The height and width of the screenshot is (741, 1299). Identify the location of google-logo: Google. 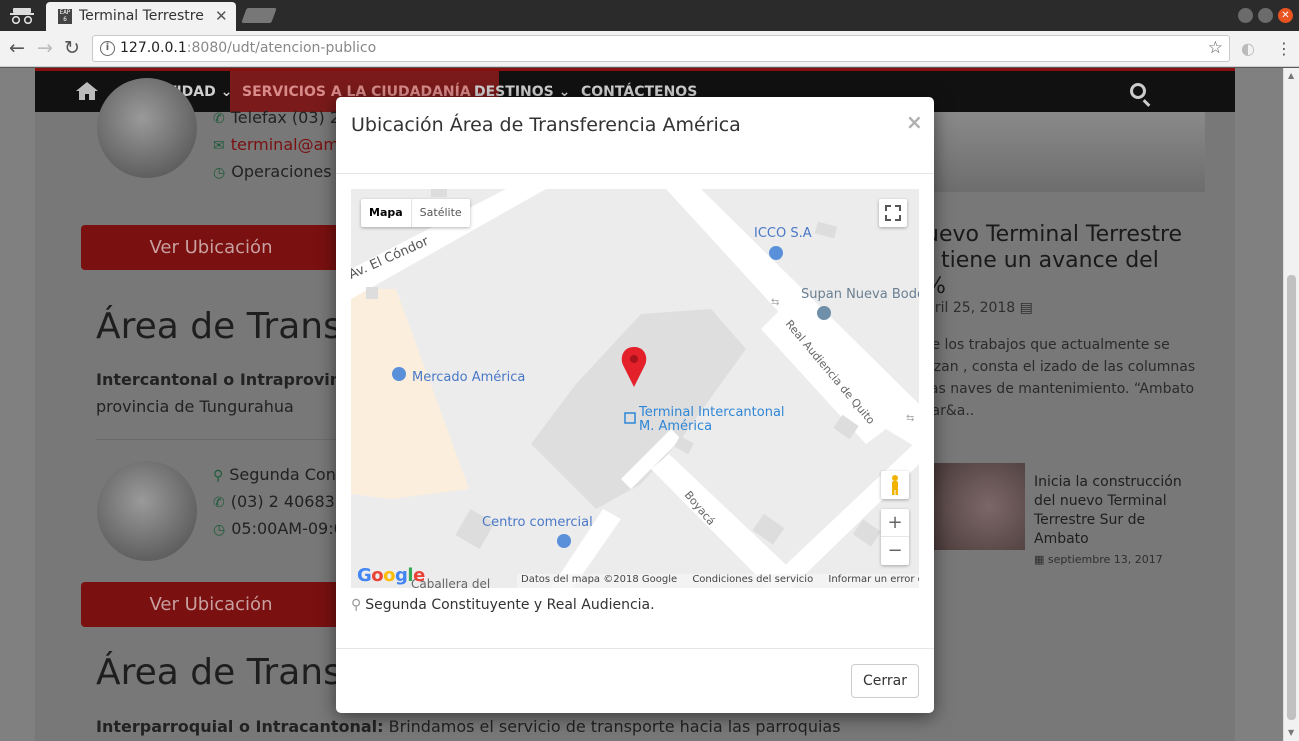
(391, 575).